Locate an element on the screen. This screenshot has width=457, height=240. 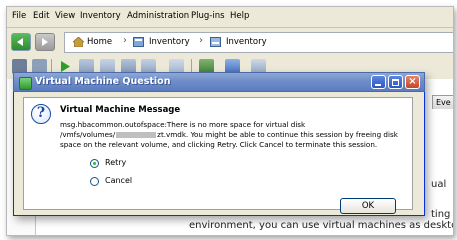
cancel-label: Cancel is located at coordinates (118, 180).